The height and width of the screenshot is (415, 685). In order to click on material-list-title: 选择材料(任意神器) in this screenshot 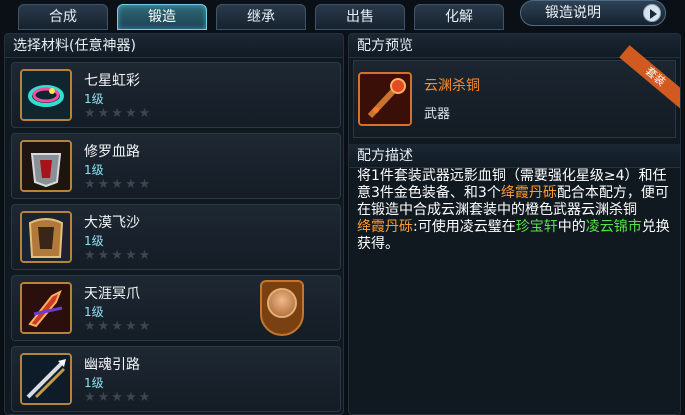, I will do `click(174, 46)`.